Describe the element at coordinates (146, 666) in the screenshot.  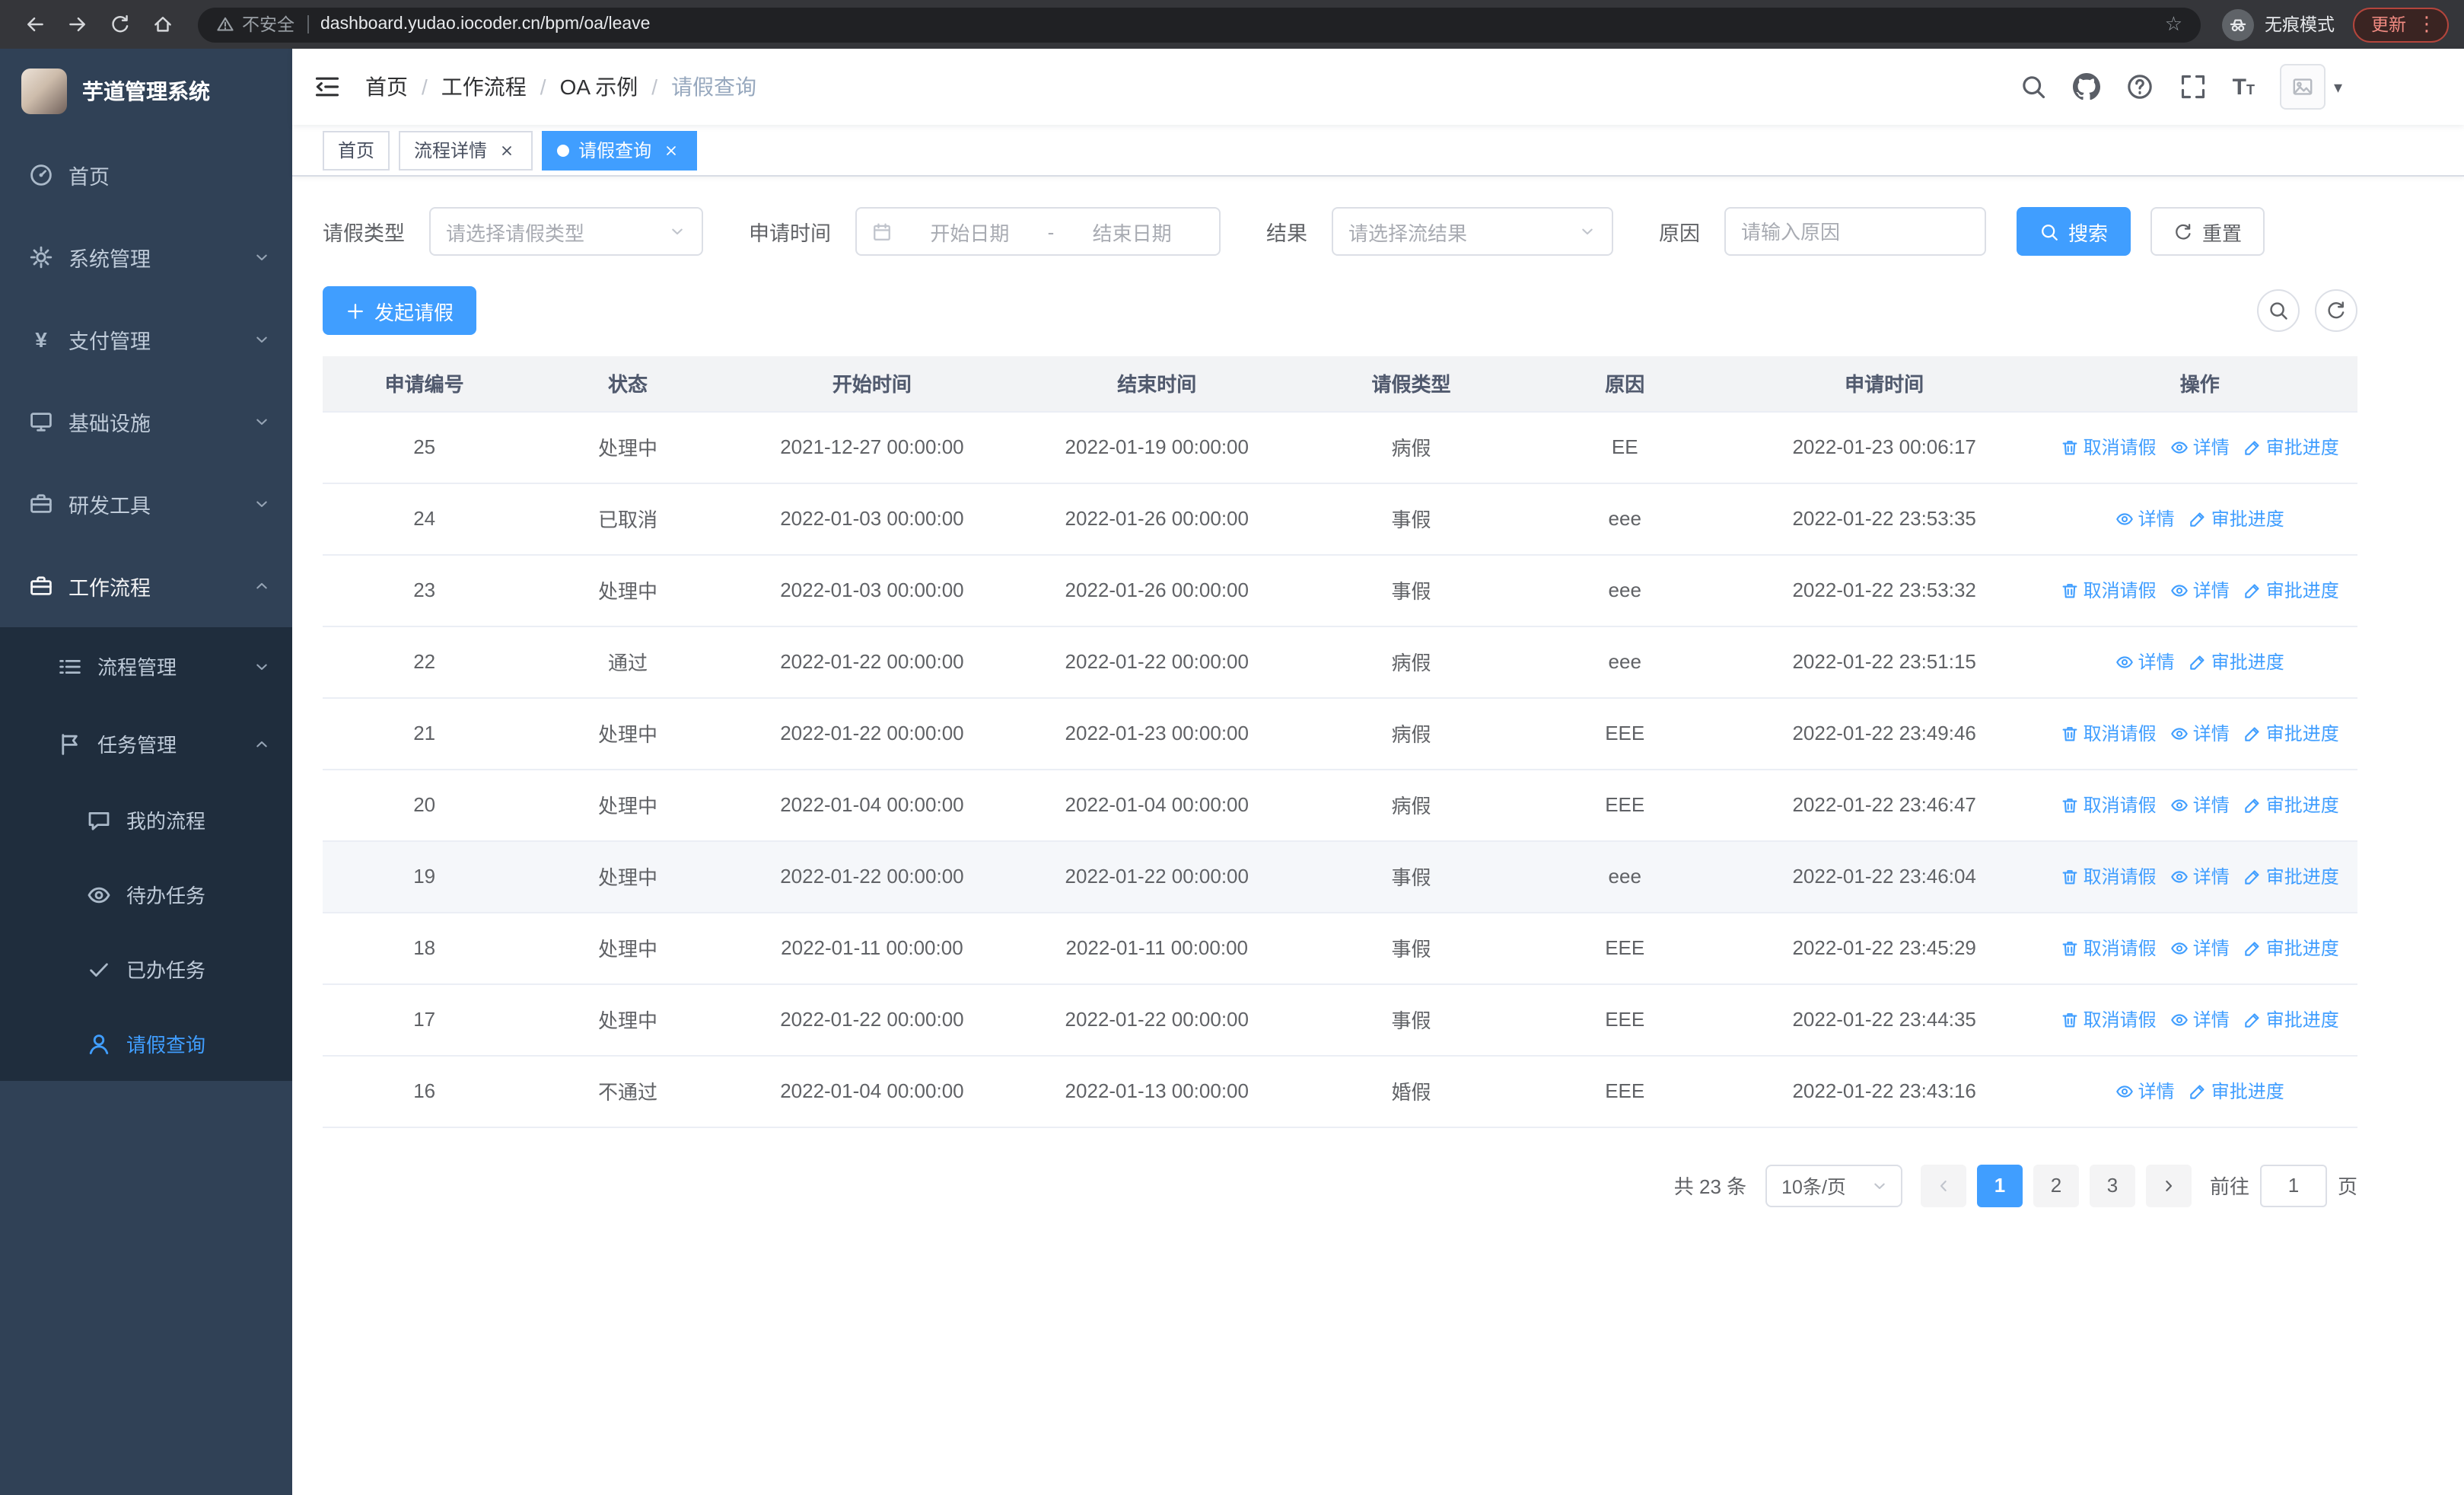
I see `sidebar-item-process-management: 流程管理` at that location.